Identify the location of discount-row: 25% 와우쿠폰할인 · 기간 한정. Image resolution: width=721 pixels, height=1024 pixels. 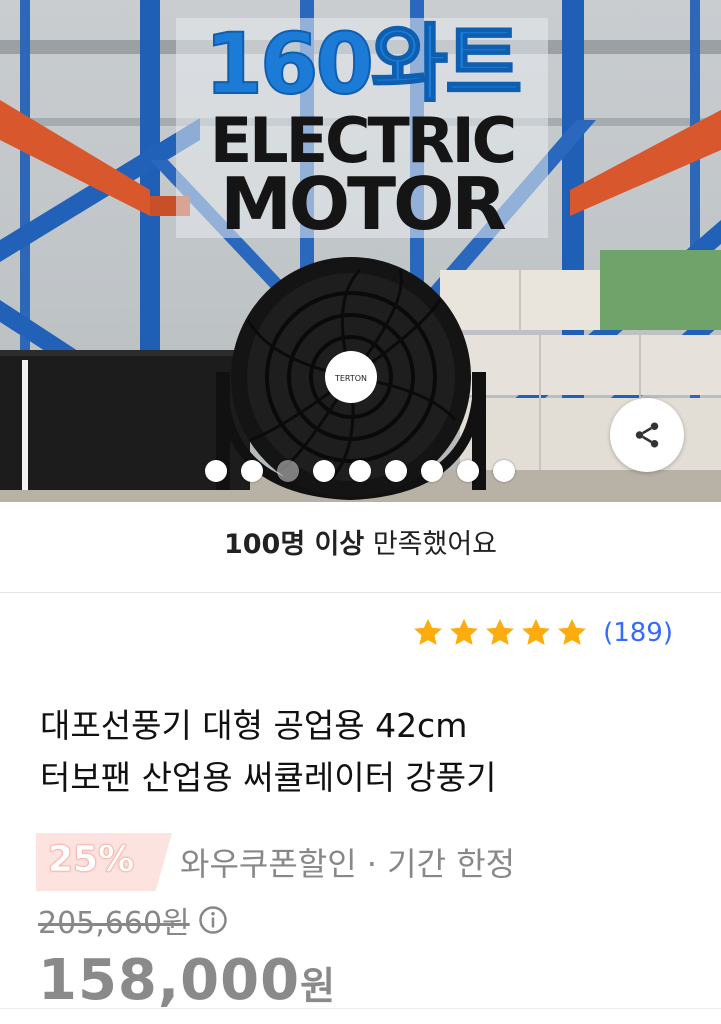
(275, 862).